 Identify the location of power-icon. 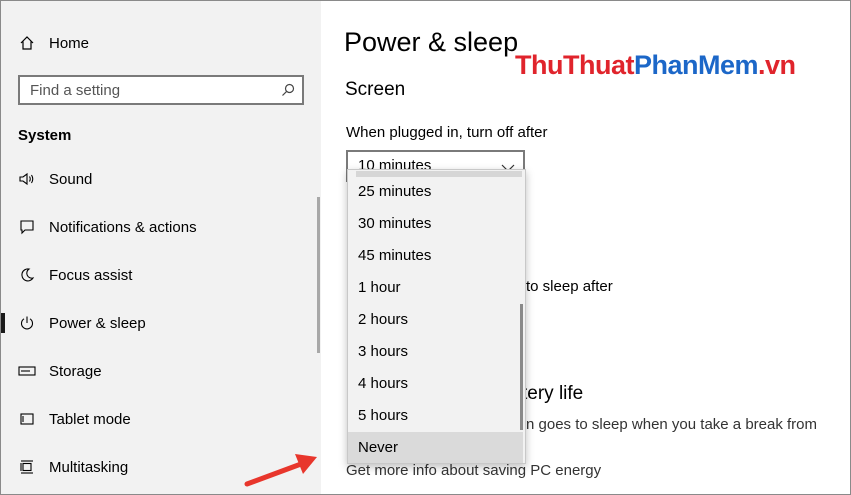
(27, 323).